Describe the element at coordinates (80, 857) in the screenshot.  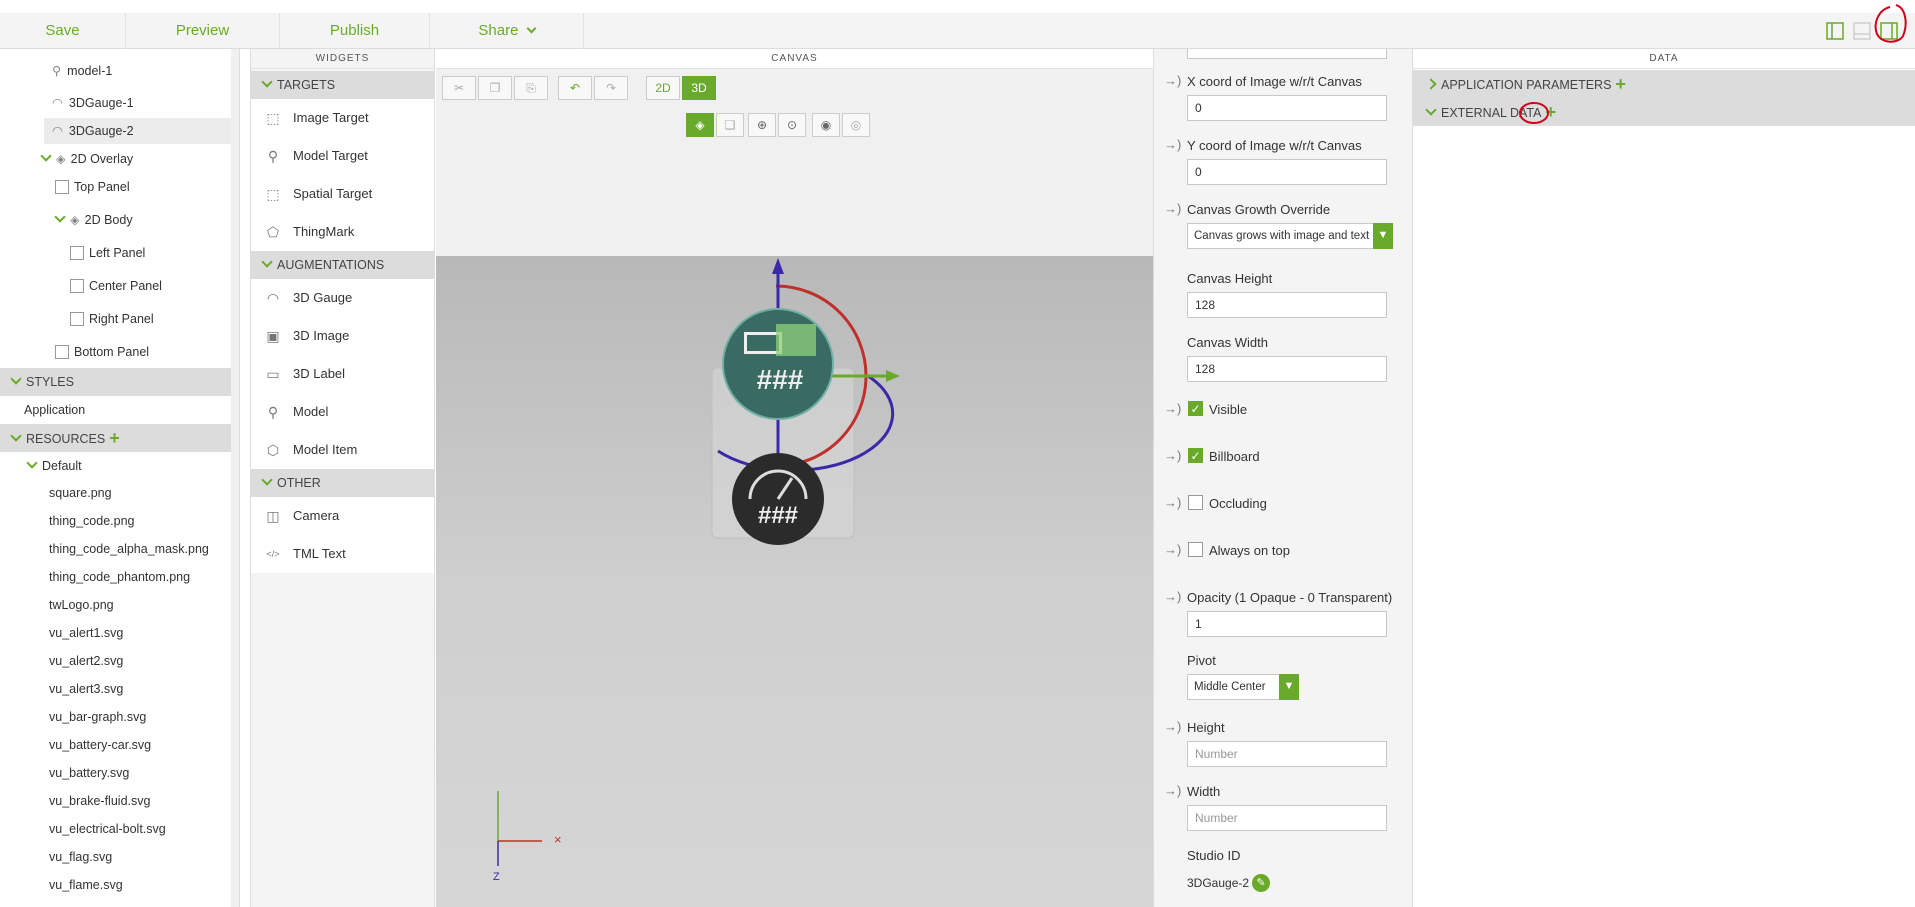
I see `resource-item: vu_flag.svg` at that location.